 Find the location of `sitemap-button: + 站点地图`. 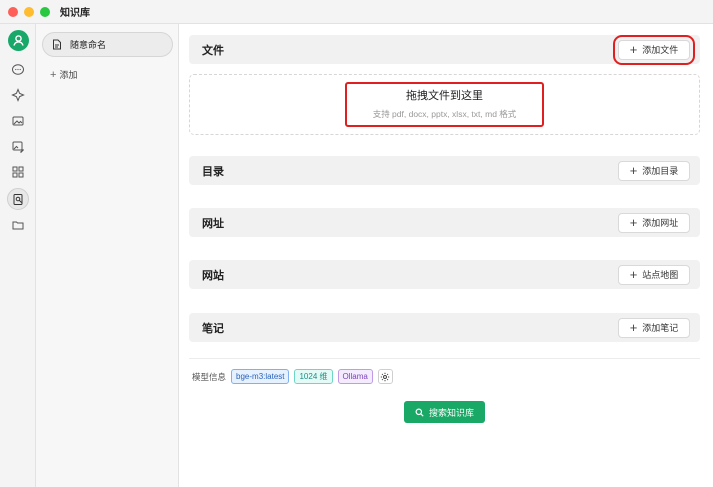

sitemap-button: + 站点地图 is located at coordinates (654, 274).